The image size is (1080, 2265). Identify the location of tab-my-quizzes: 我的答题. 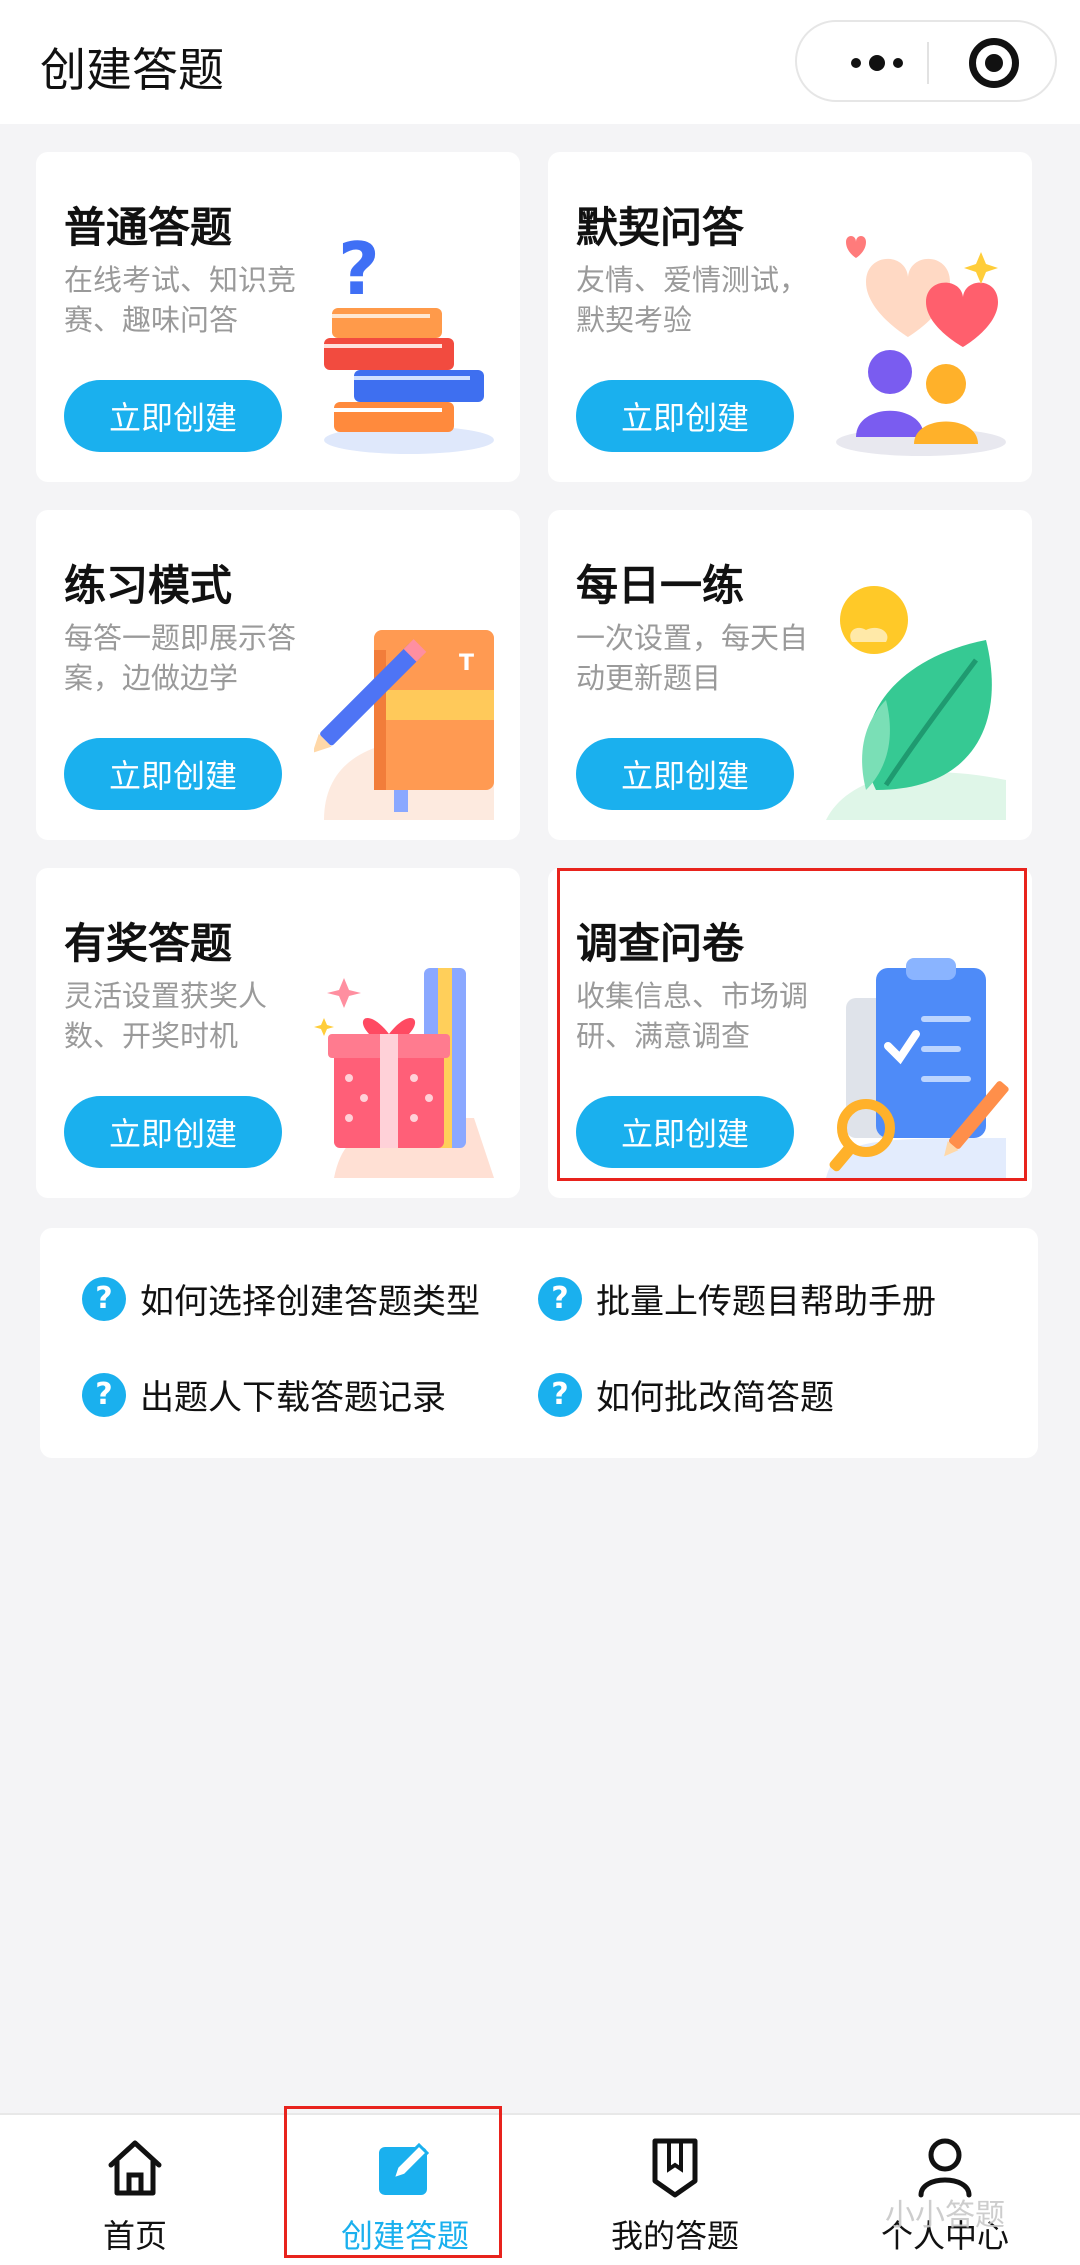
(675, 2190).